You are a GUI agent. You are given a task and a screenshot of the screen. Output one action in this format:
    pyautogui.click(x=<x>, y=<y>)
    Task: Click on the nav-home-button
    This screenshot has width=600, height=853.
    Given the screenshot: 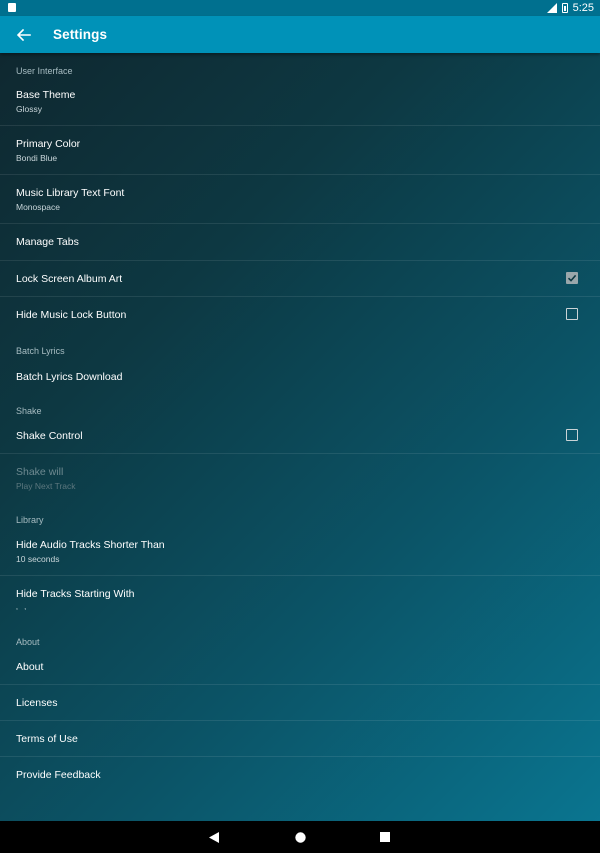 What is the action you would take?
    pyautogui.click(x=300, y=837)
    